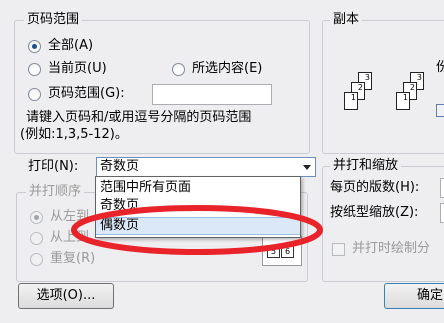 The height and width of the screenshot is (323, 444). I want to click on radio-repeat, so click(36, 259).